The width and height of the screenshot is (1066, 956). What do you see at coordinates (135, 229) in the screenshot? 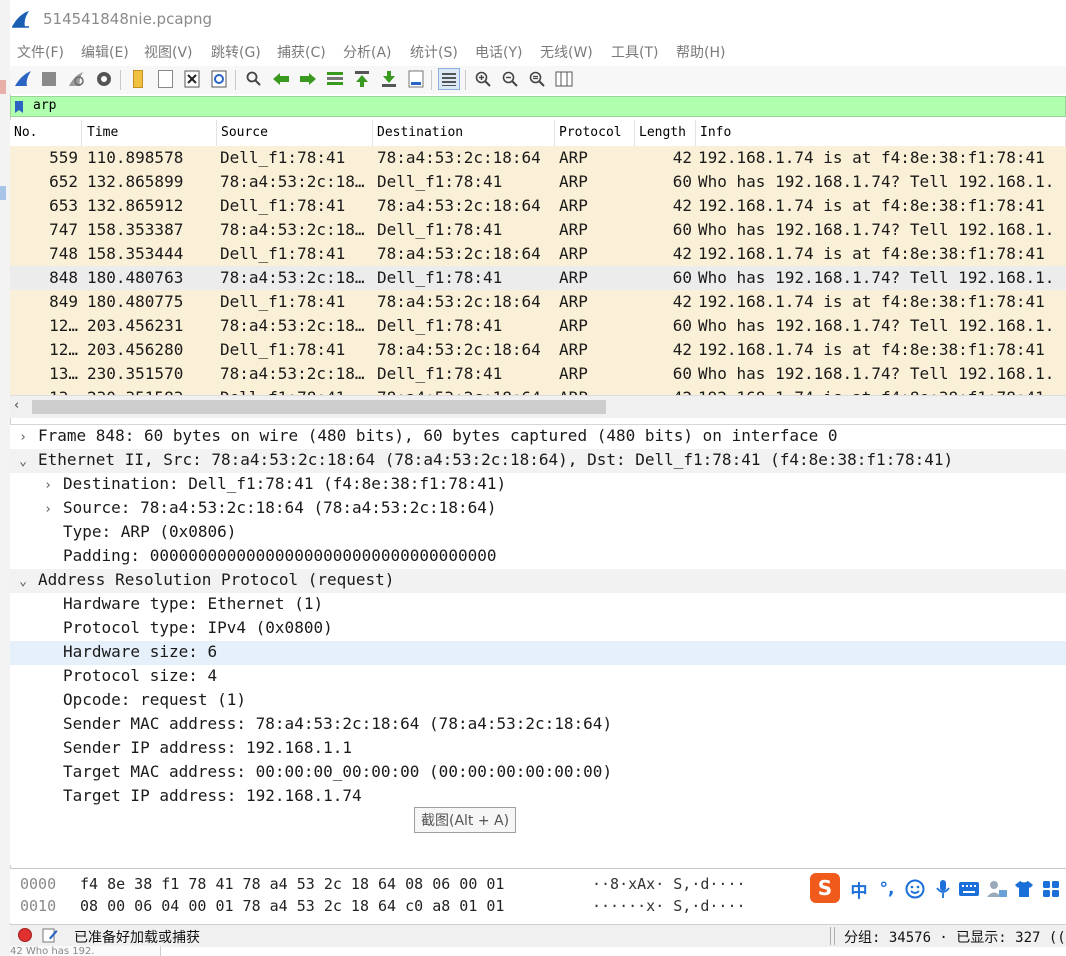
I see `cell-time: 158.353387` at bounding box center [135, 229].